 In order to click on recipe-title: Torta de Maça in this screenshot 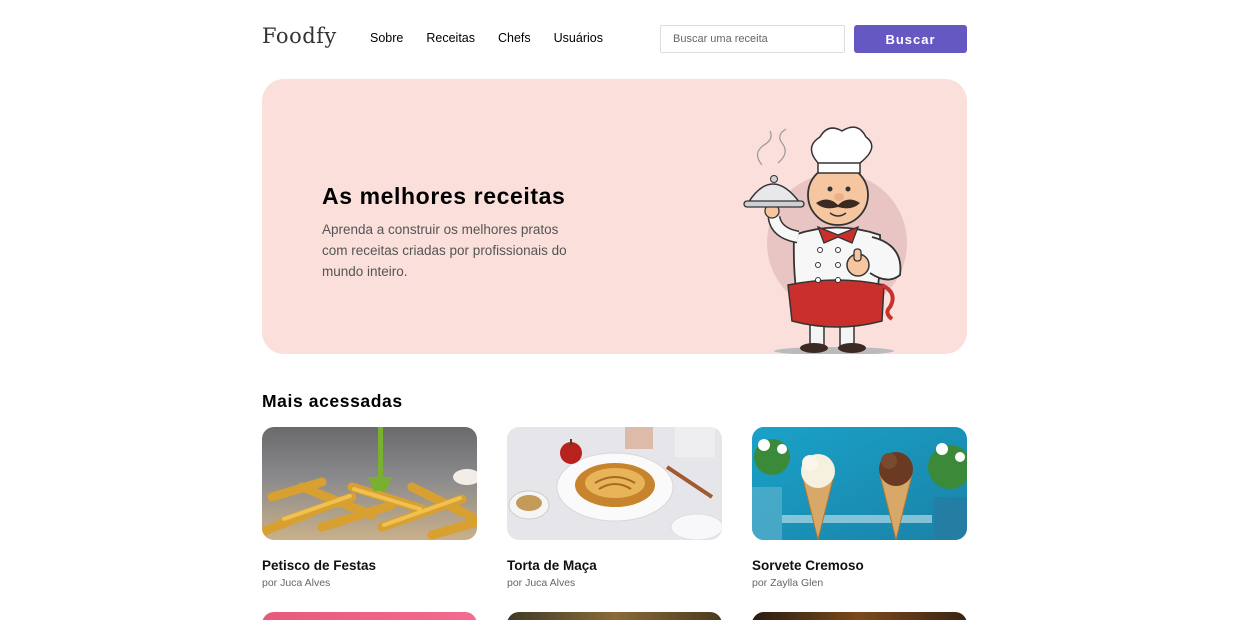, I will do `click(614, 565)`.